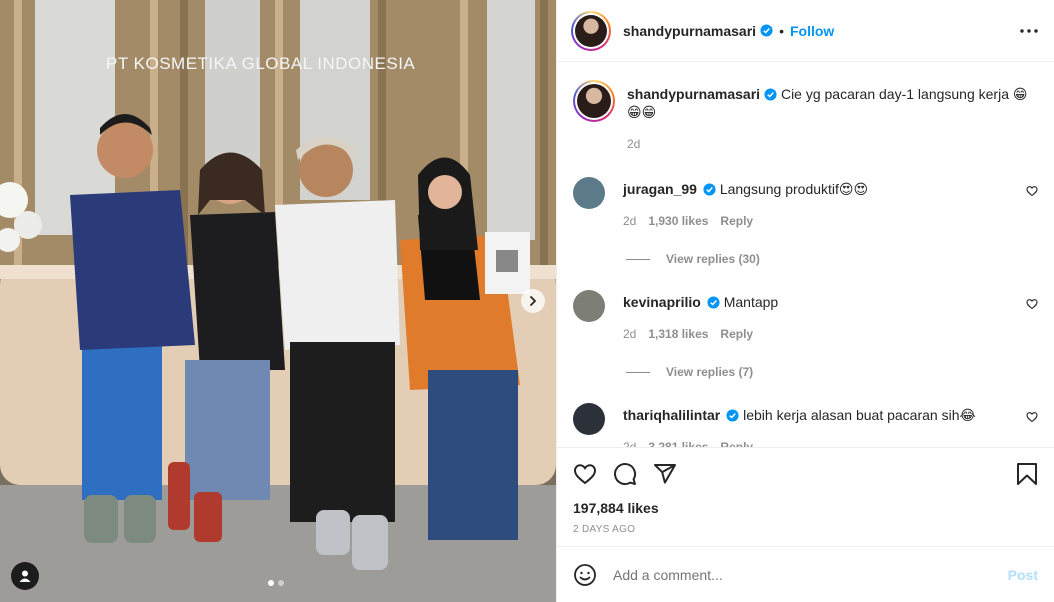  Describe the element at coordinates (751, 302) in the screenshot. I see `comment-text: Mantapp` at that location.